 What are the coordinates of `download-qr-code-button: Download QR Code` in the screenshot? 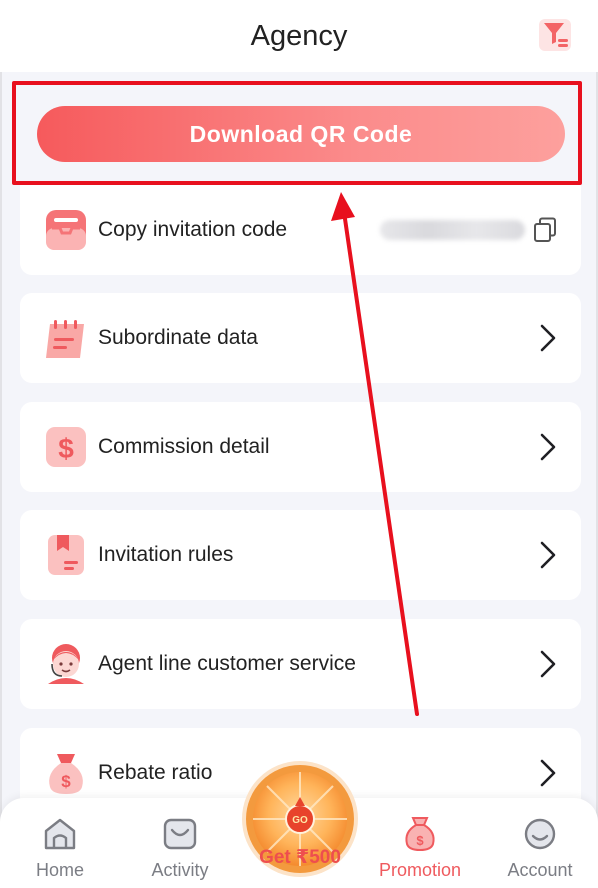 It's located at (301, 134).